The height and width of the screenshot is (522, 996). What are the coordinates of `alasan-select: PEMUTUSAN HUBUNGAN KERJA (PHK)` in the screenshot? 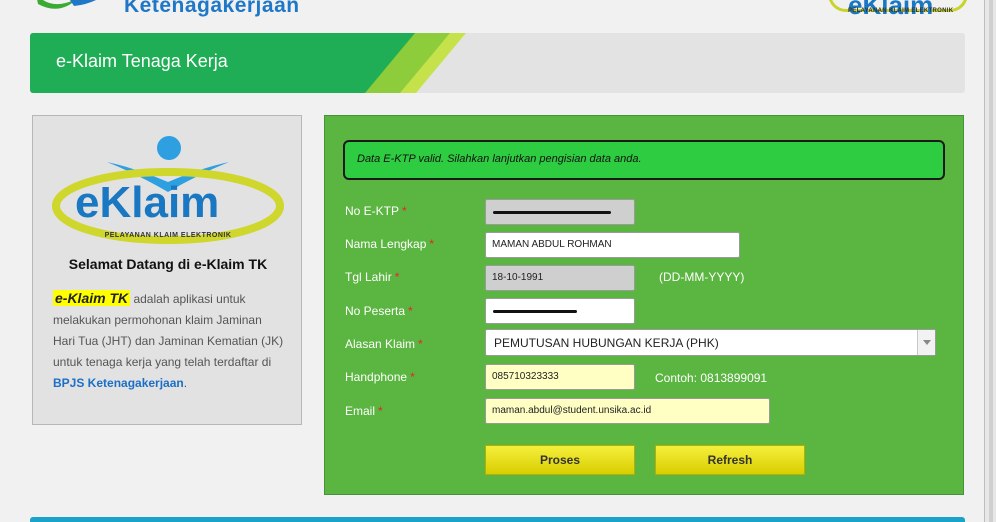 It's located at (710, 342).